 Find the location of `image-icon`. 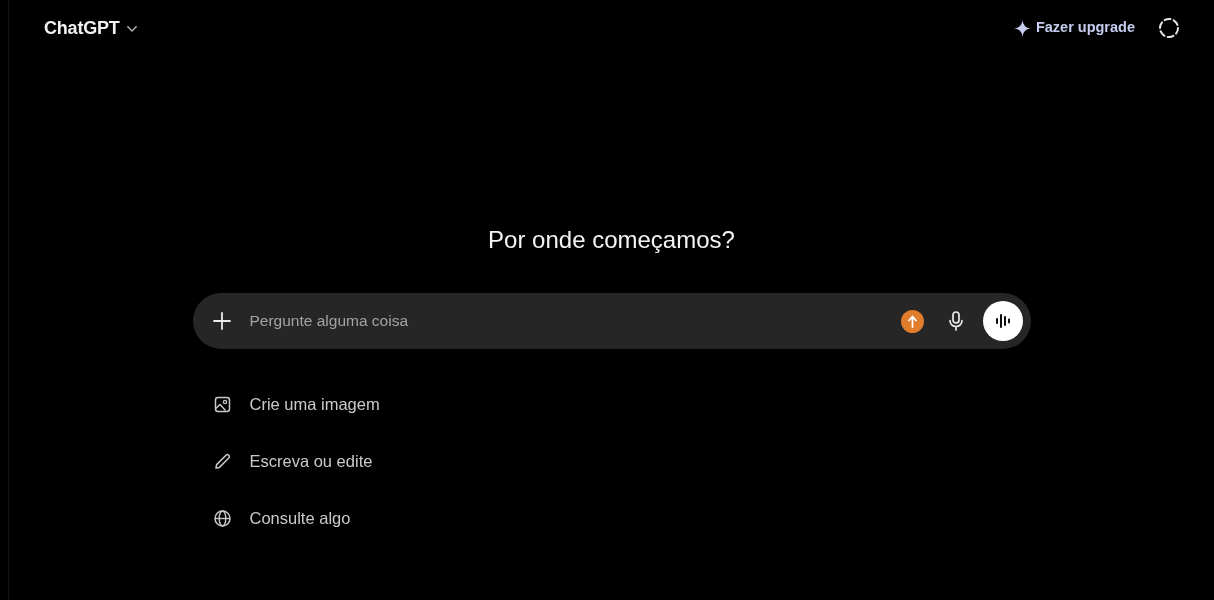

image-icon is located at coordinates (222, 404).